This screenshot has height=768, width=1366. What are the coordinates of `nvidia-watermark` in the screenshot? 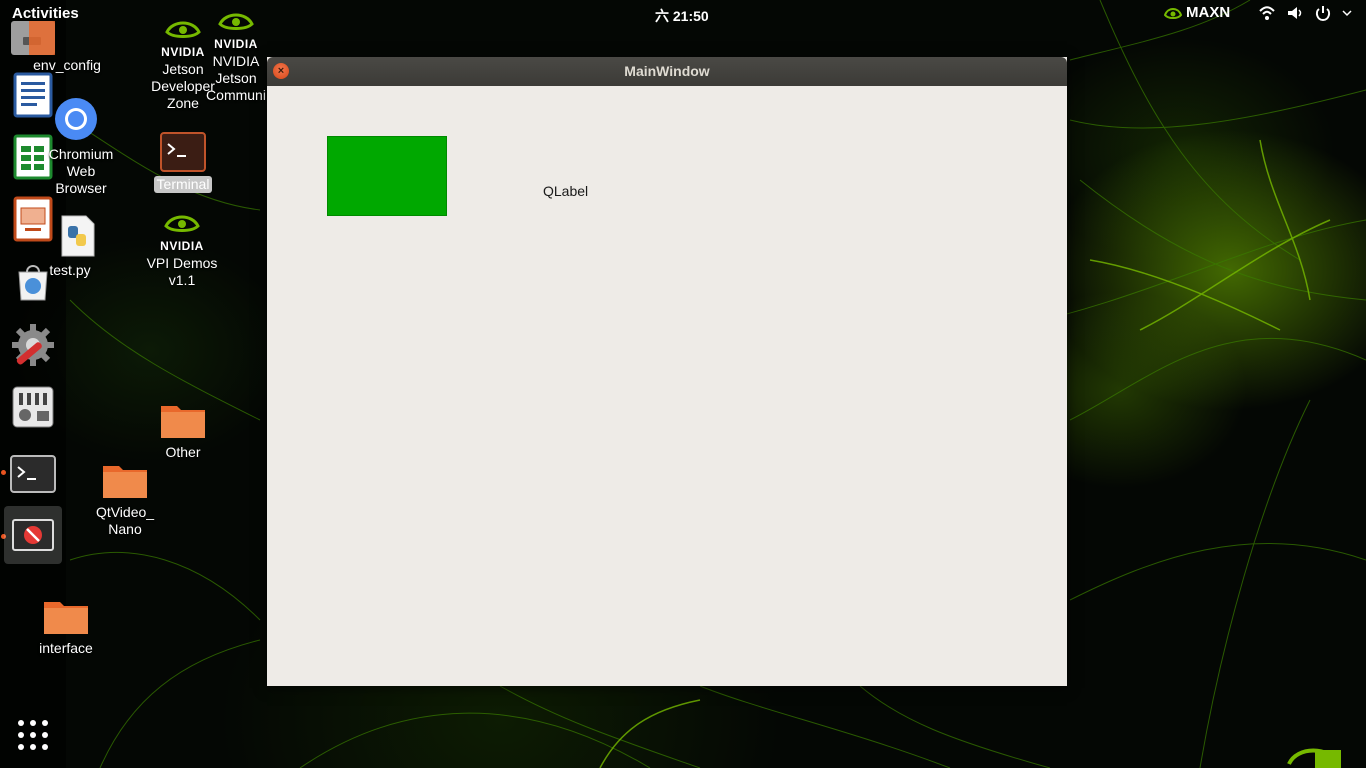 It's located at (1315, 754).